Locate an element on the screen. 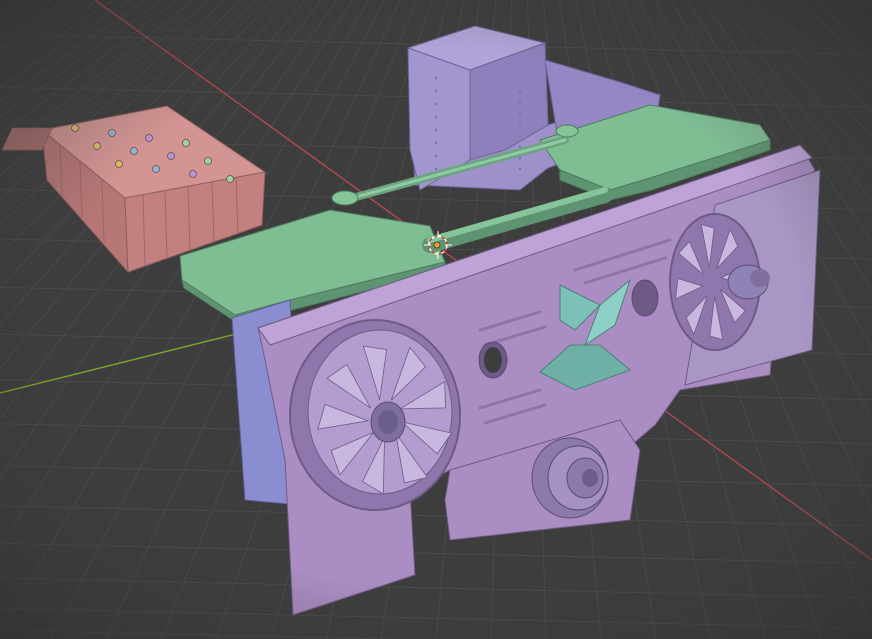 The width and height of the screenshot is (872, 639). origin-dot is located at coordinates (437, 245).